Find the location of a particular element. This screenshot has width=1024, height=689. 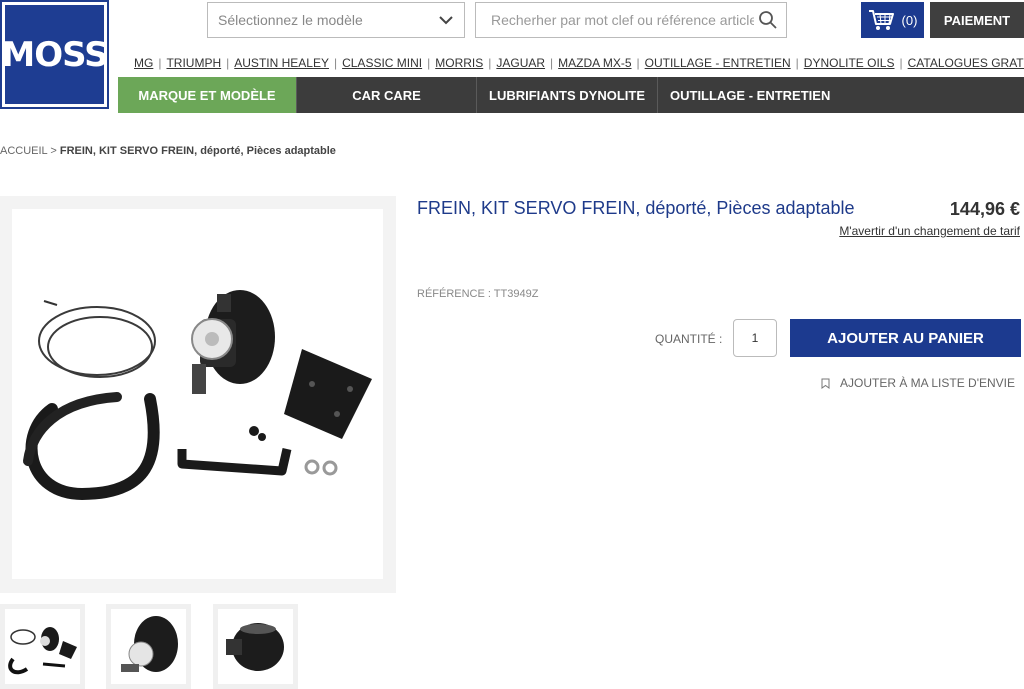

moss-logo: MOSS is located at coordinates (54, 54).